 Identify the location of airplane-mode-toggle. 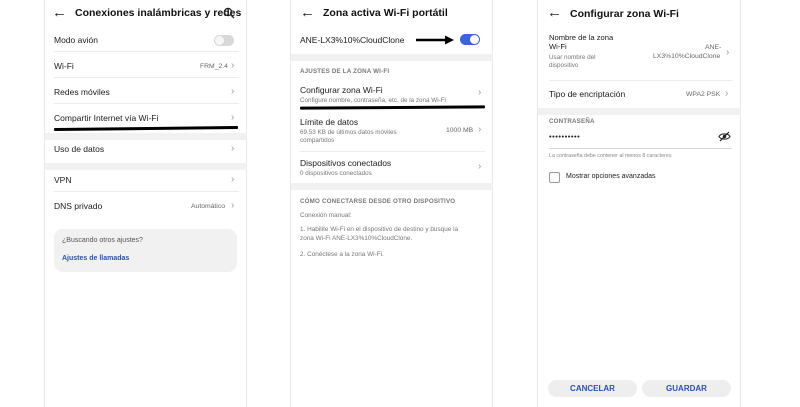
(224, 40).